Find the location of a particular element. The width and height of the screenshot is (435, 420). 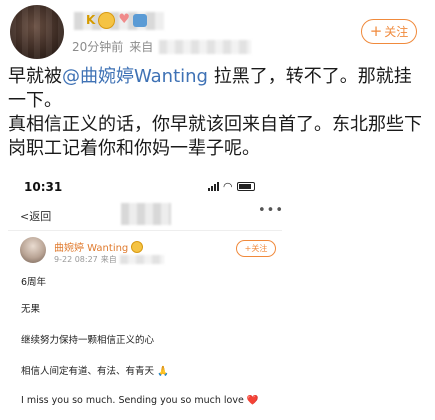

status-icons: ◠ is located at coordinates (231, 186).